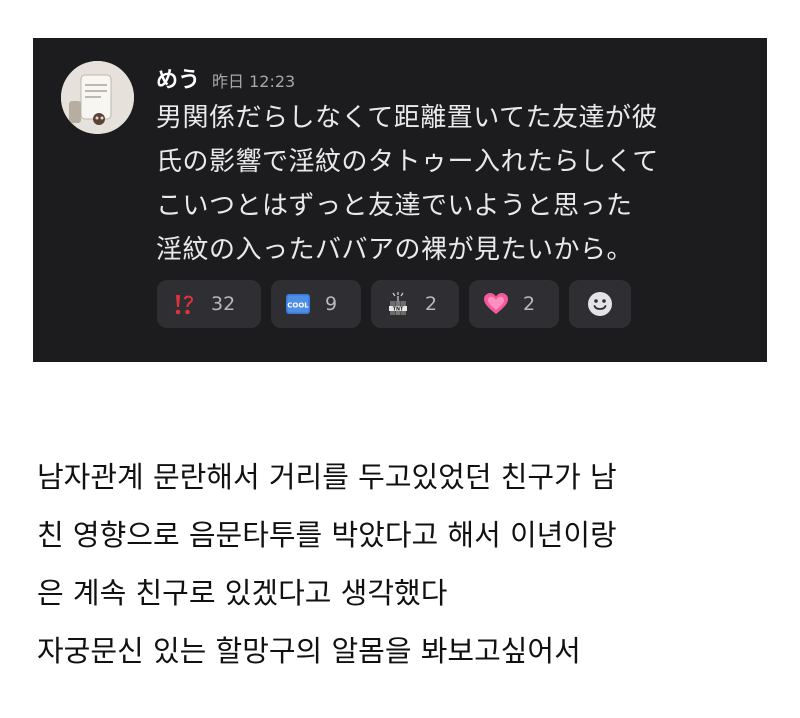 The width and height of the screenshot is (800, 718). Describe the element at coordinates (415, 304) in the screenshot. I see `reaction-tnt: TNT 2` at that location.